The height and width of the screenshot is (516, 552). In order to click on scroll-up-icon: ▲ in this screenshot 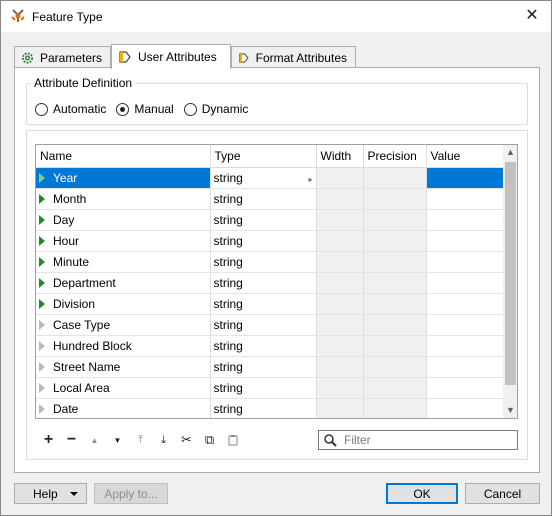, I will do `click(510, 152)`.